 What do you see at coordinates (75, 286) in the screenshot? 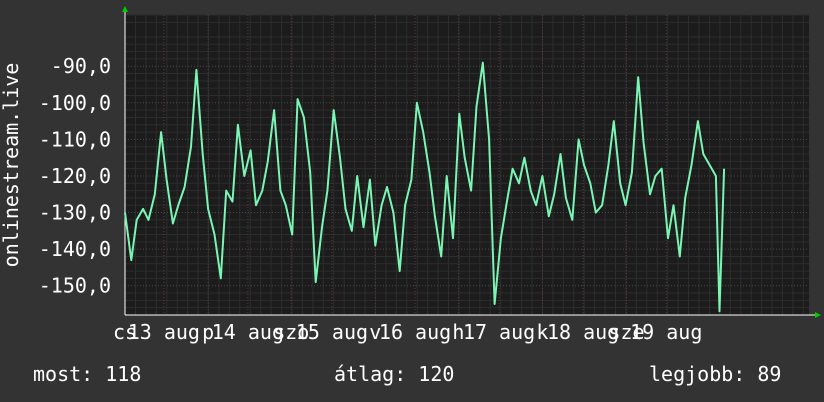
I see `y-tick-label: -150,0` at bounding box center [75, 286].